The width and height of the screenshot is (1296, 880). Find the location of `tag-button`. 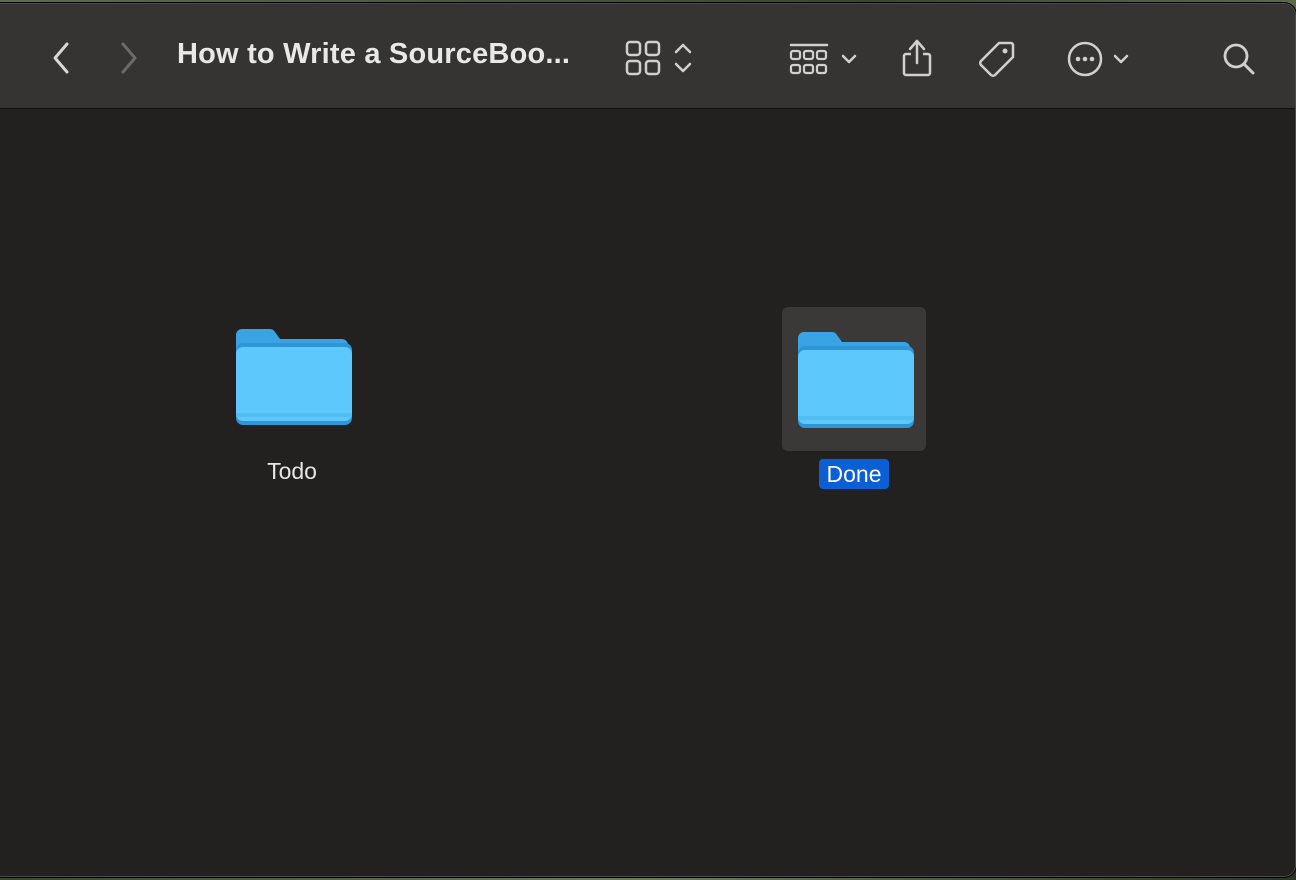

tag-button is located at coordinates (997, 59).